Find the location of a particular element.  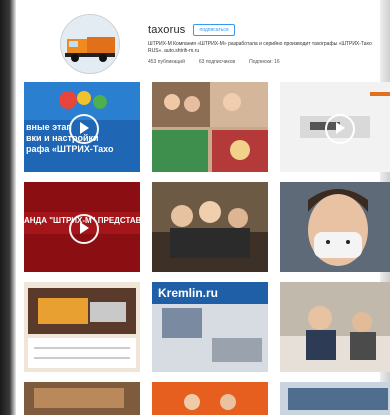

post-tile-8: Kremlin.ru is located at coordinates (210, 327).